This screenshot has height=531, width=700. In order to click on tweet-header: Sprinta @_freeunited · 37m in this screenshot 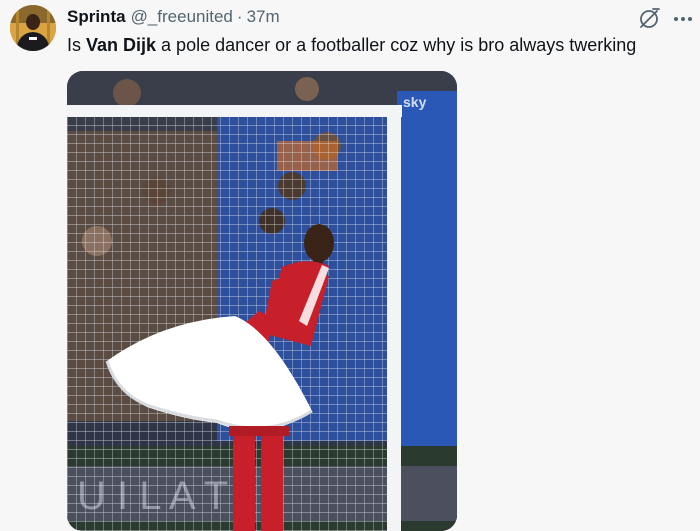, I will do `click(173, 18)`.